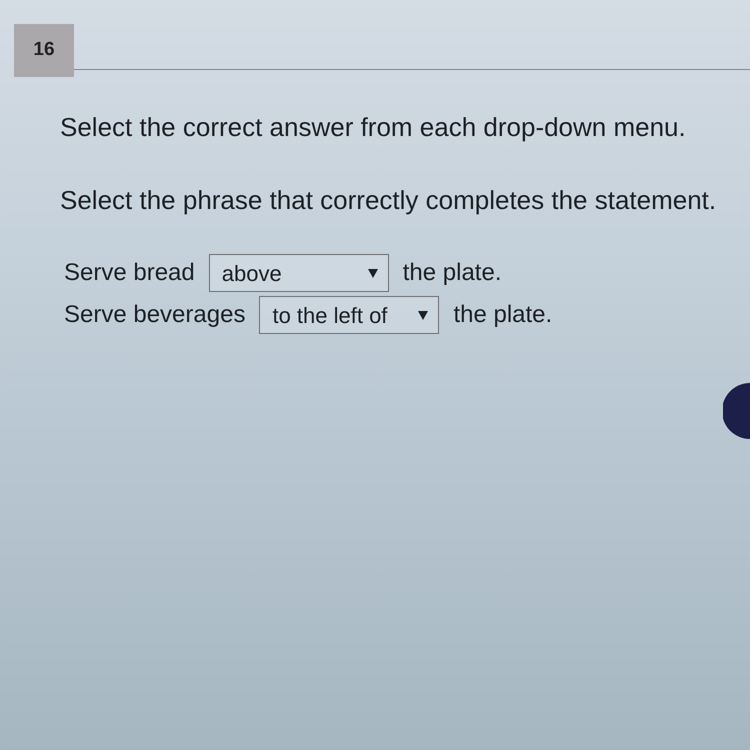  Describe the element at coordinates (155, 315) in the screenshot. I see `statement-text: Serve beverages` at that location.